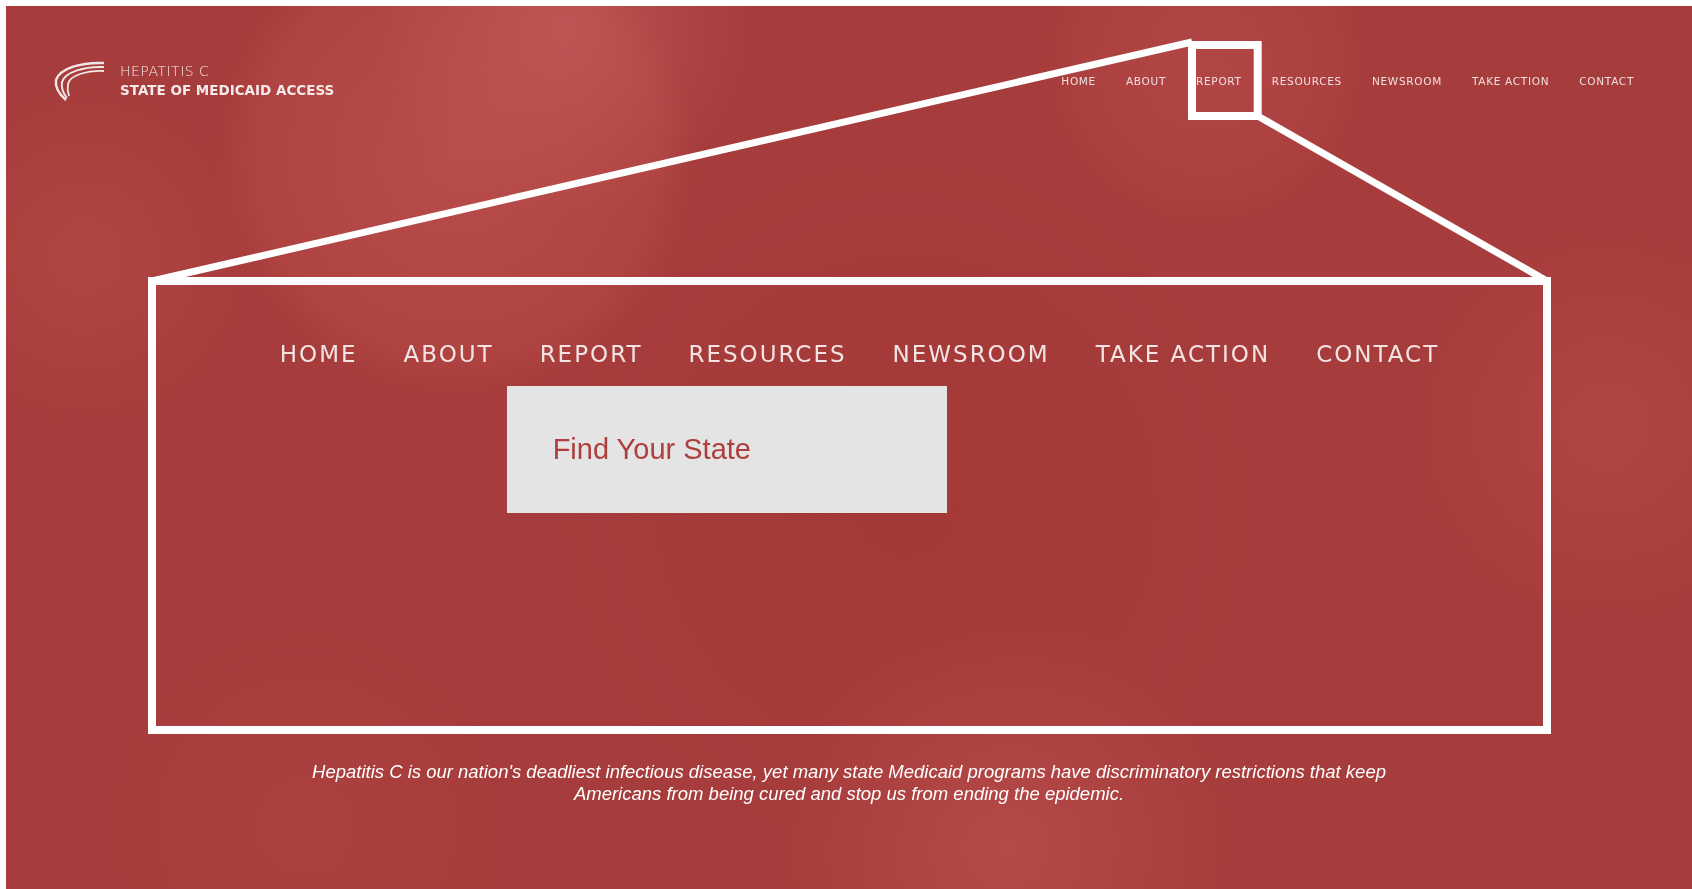 This screenshot has width=1692, height=889. I want to click on dropdown-item: Find Your State, so click(651, 449).